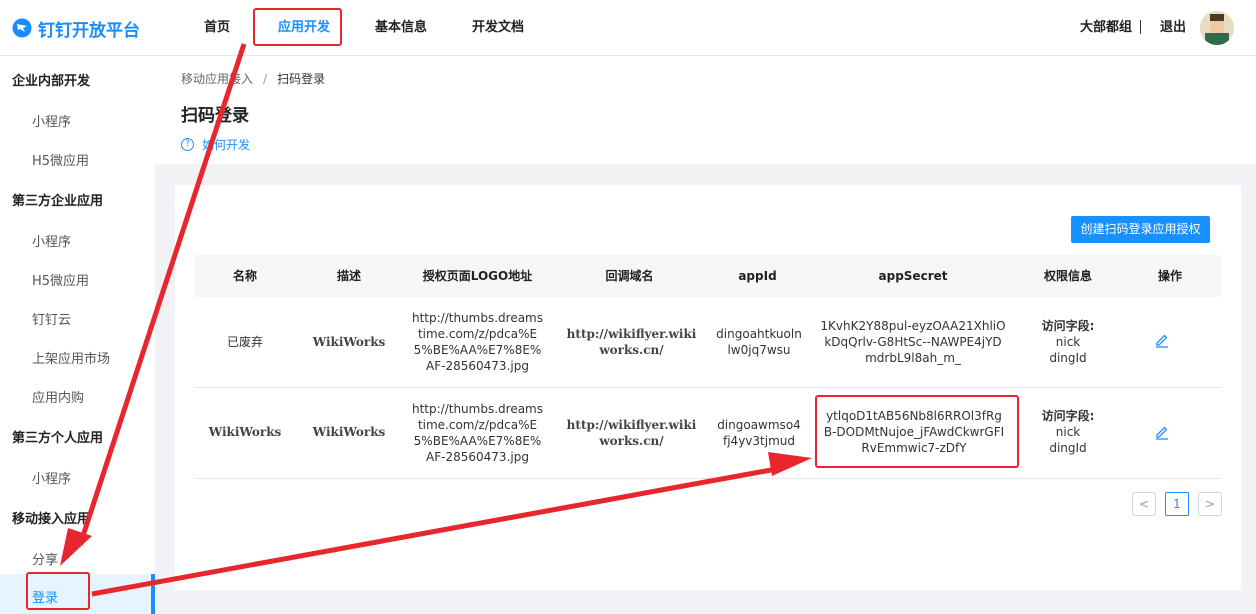  Describe the element at coordinates (76, 547) in the screenshot. I see `arrow-head-login` at that location.